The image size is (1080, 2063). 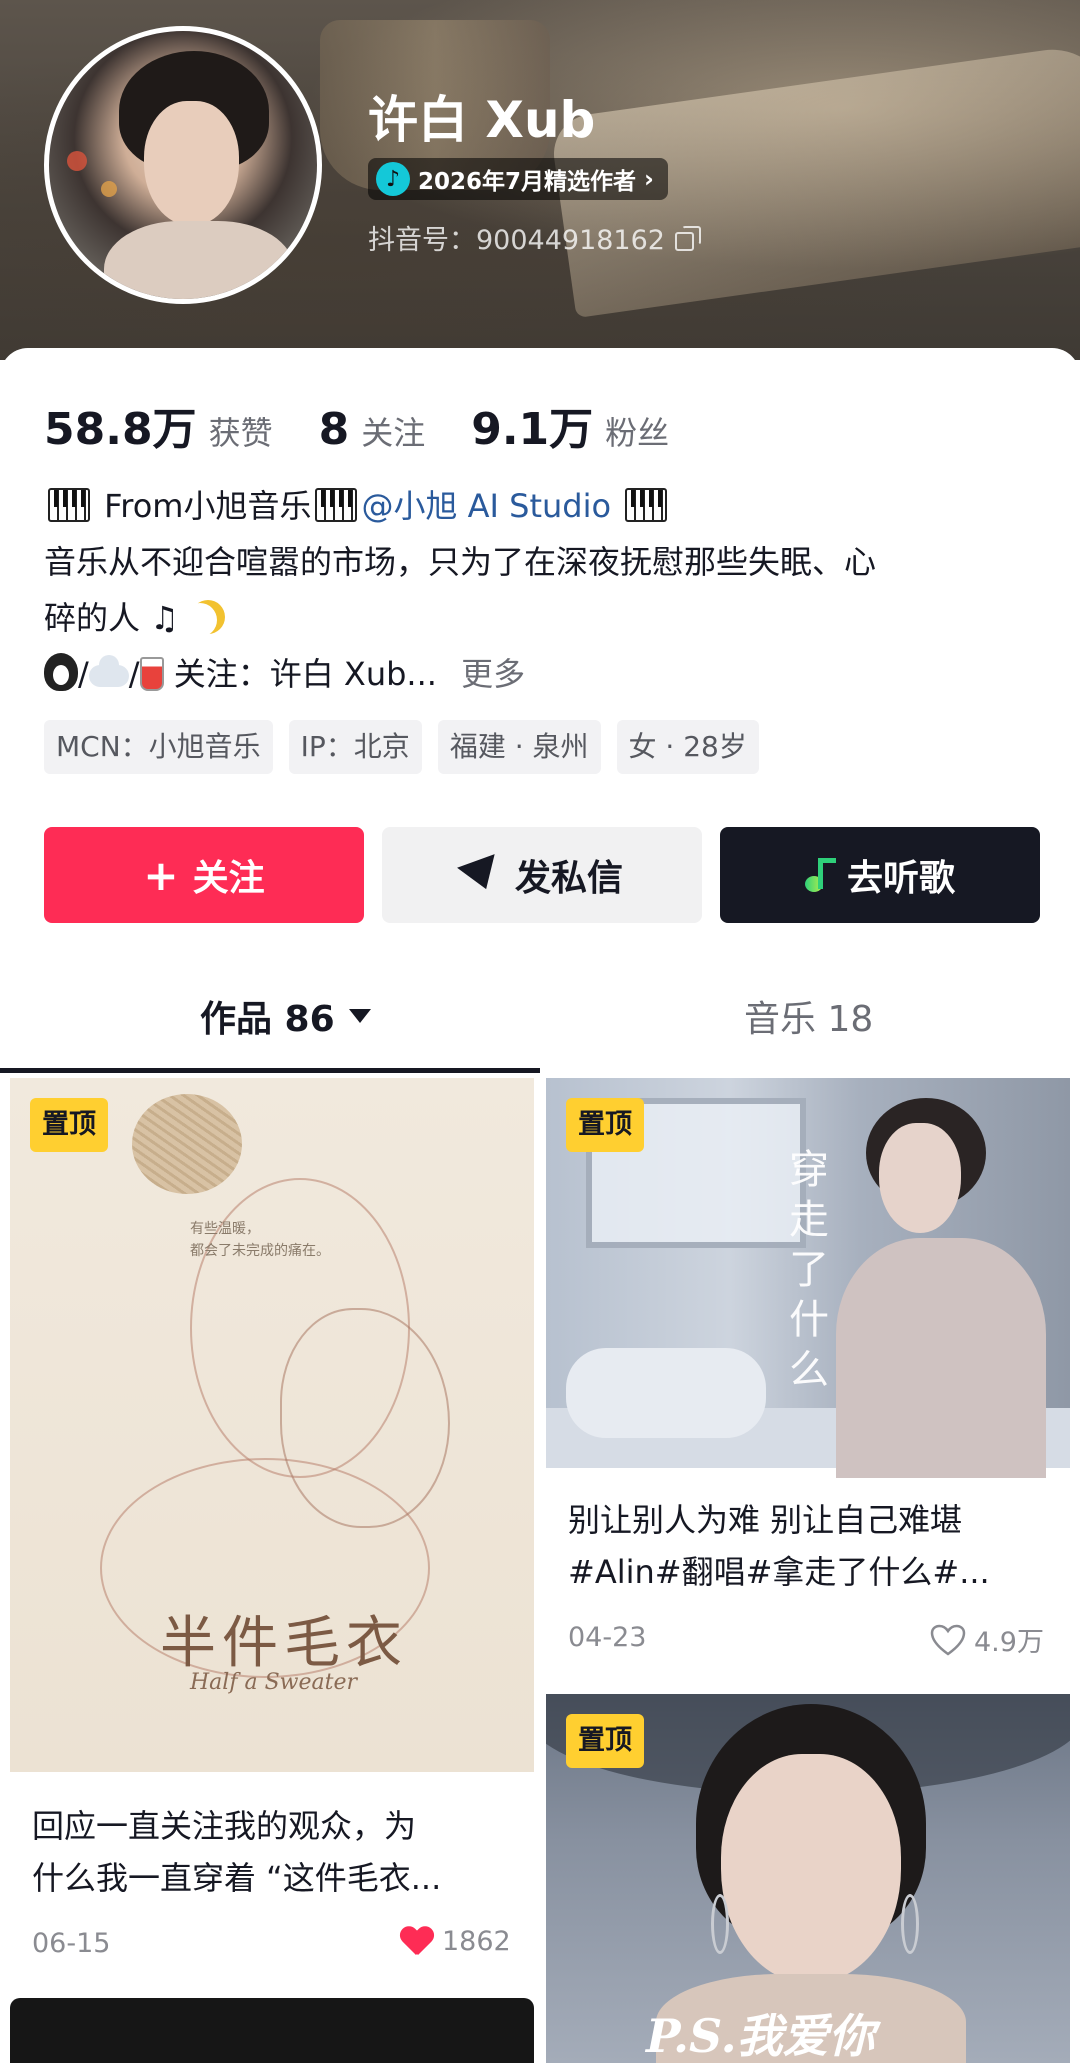 What do you see at coordinates (687, 238) in the screenshot?
I see `copy-icon` at bounding box center [687, 238].